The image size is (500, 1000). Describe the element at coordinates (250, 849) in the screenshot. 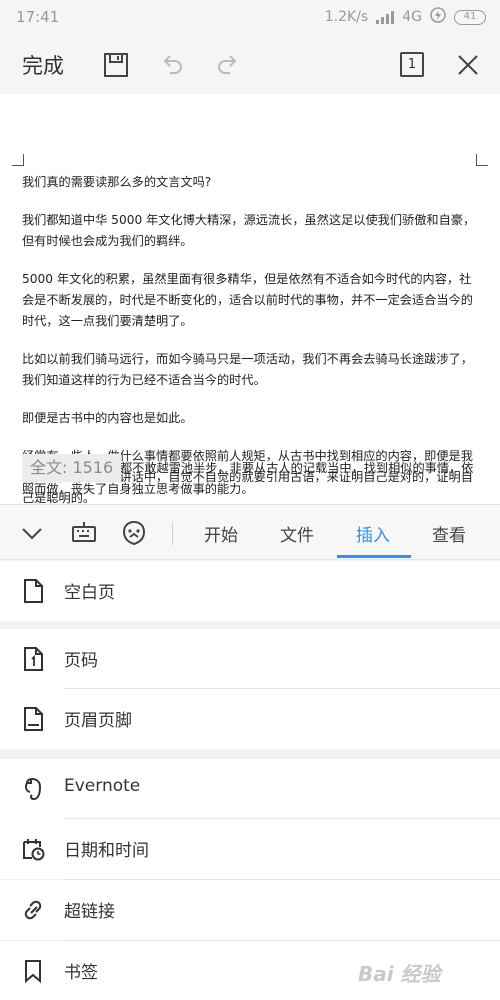

I see `menu-item-date-time: 日期和时间` at that location.